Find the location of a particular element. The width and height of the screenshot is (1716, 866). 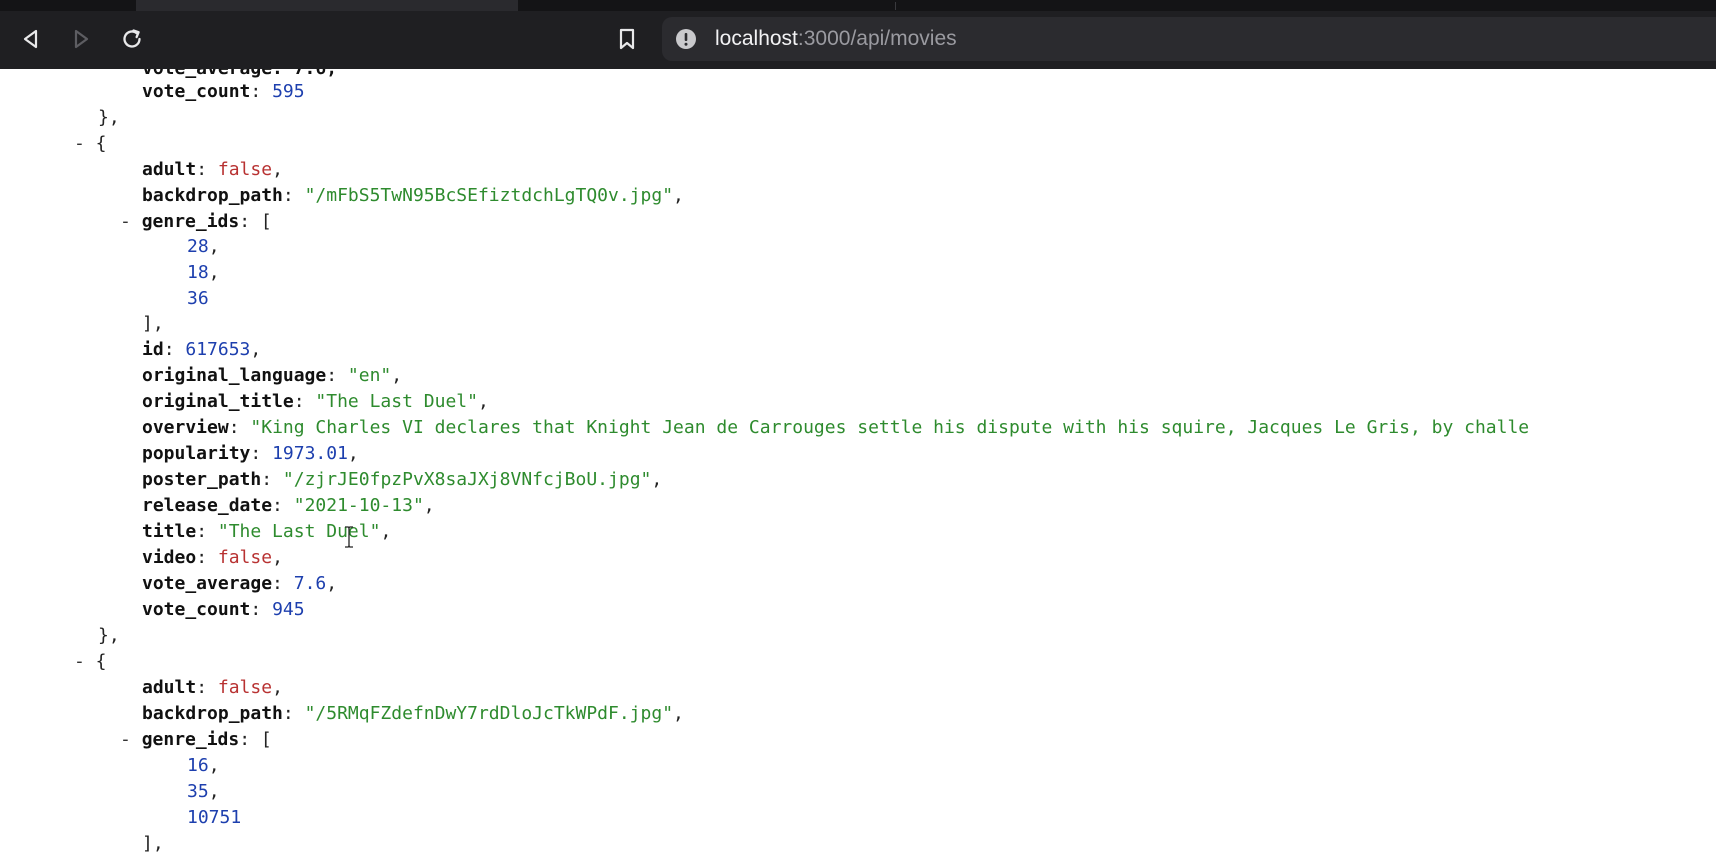

json-partial-text: vote_average: 7.6, is located at coordinates (239, 74).